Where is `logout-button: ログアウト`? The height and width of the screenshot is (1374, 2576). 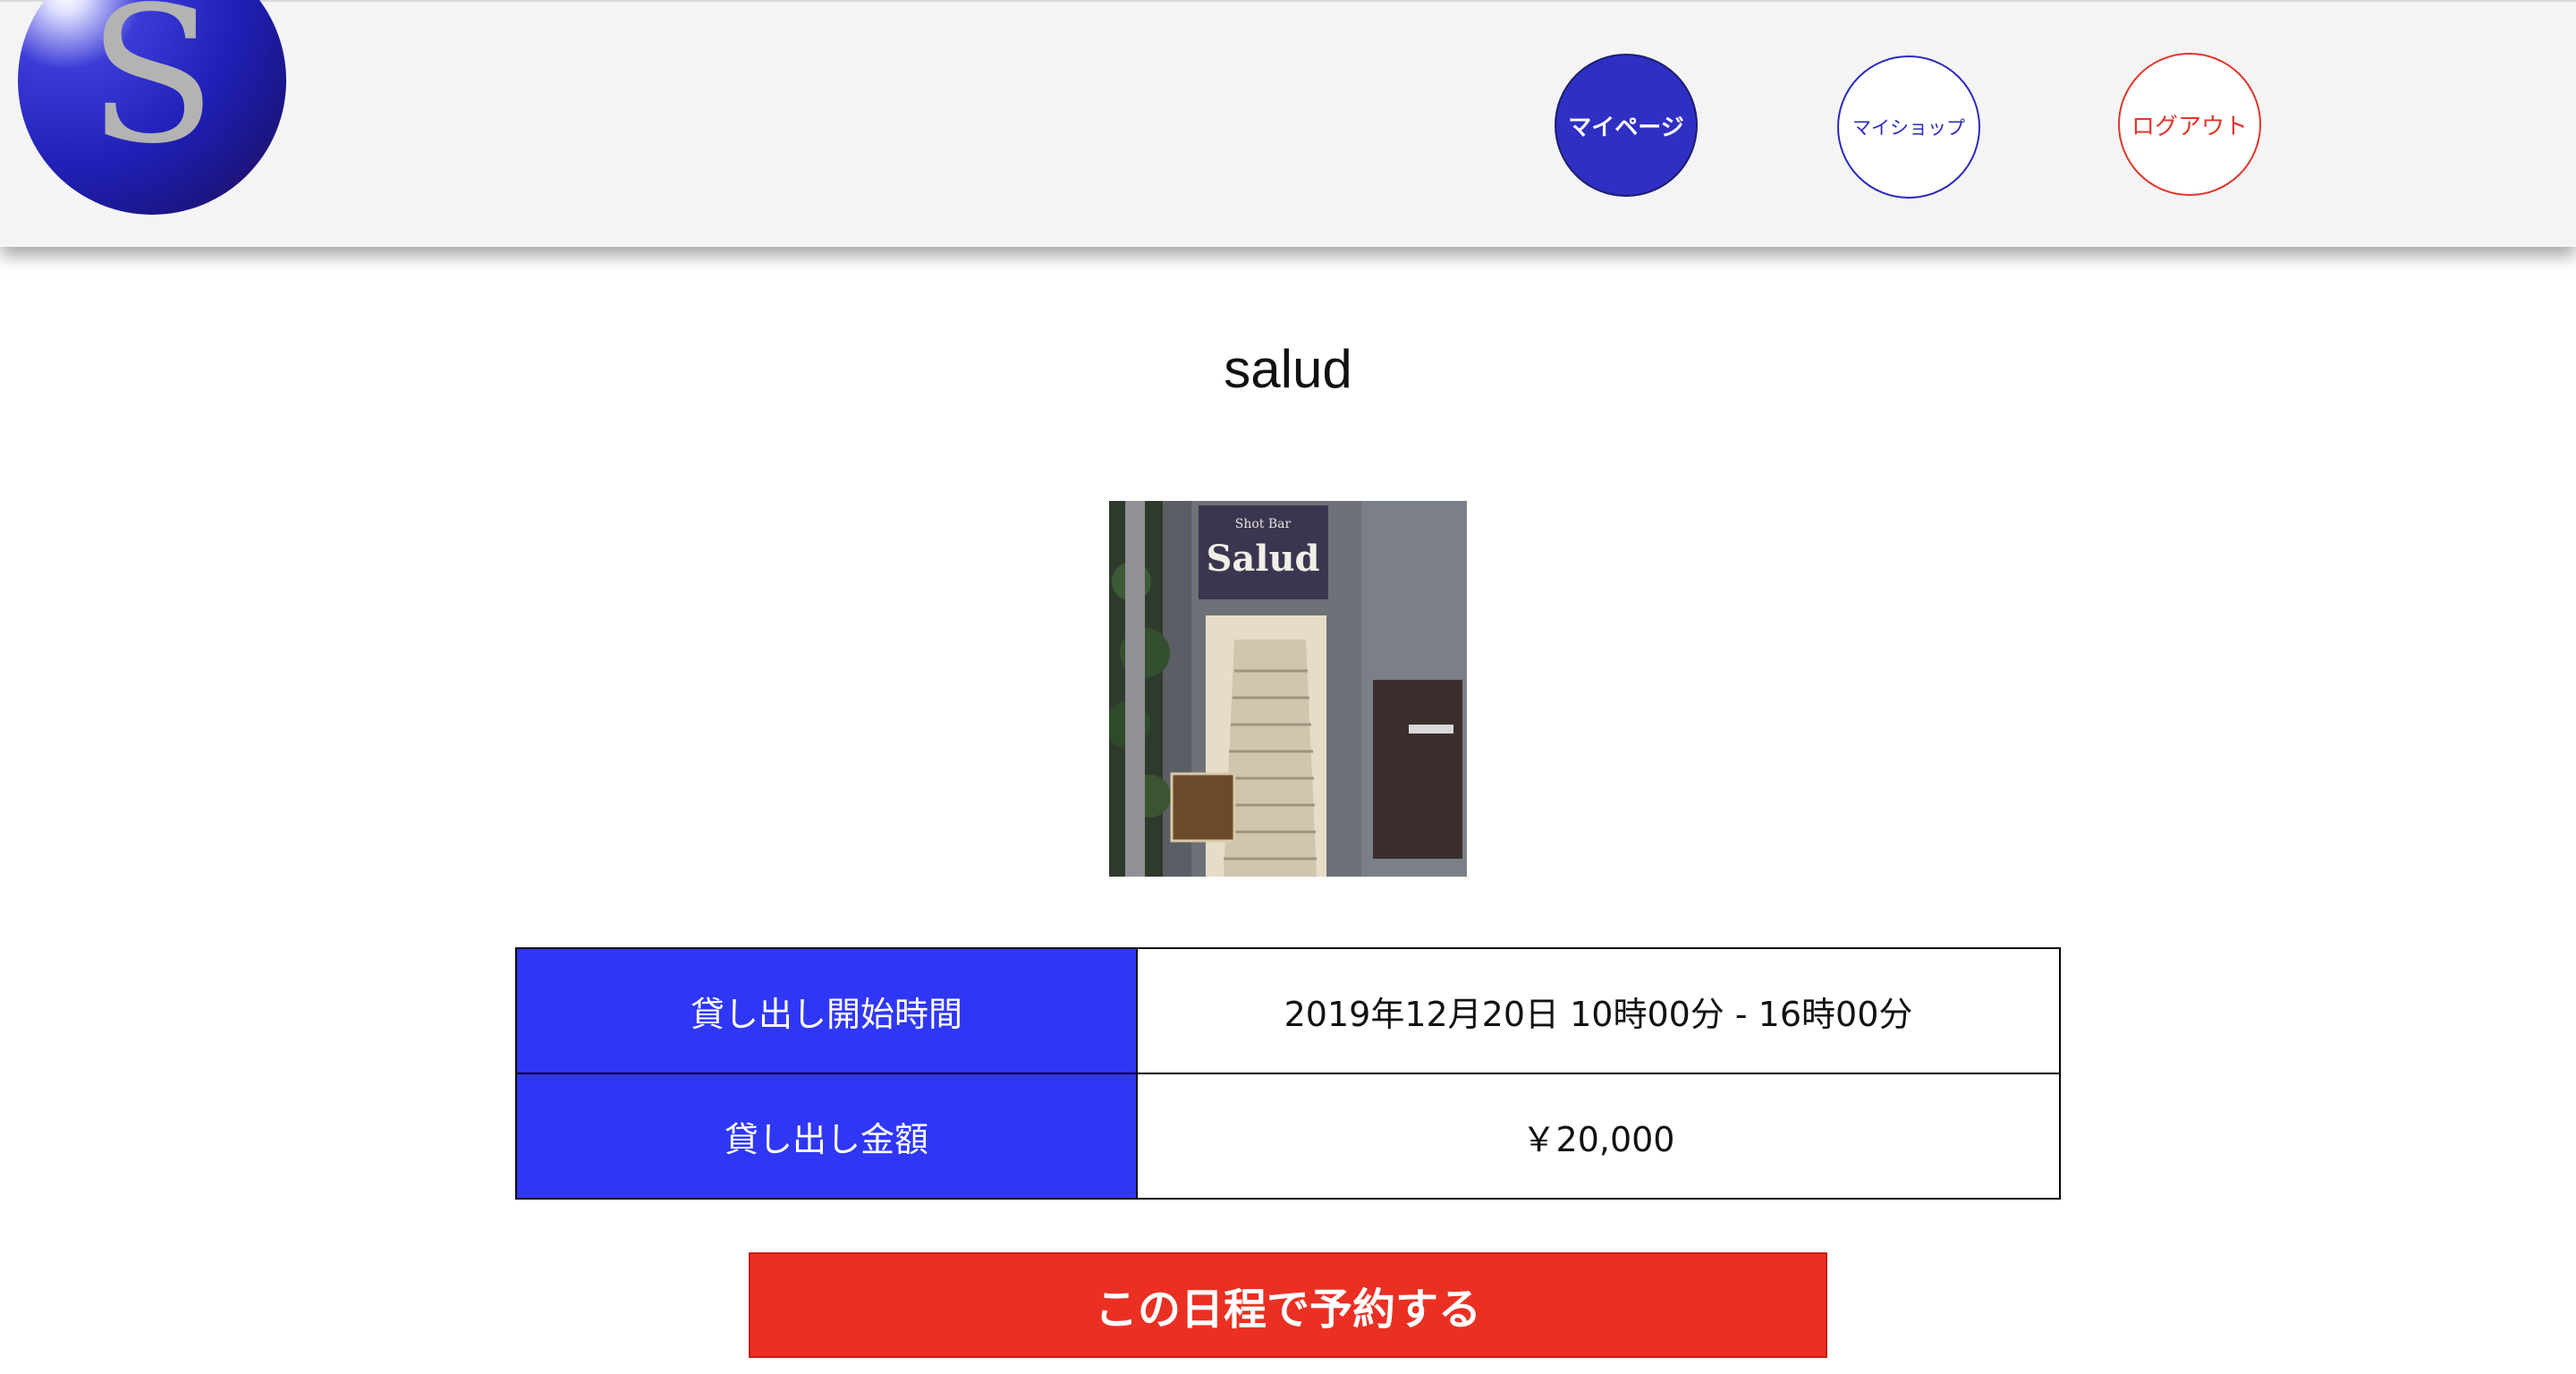 logout-button: ログアウト is located at coordinates (2189, 124).